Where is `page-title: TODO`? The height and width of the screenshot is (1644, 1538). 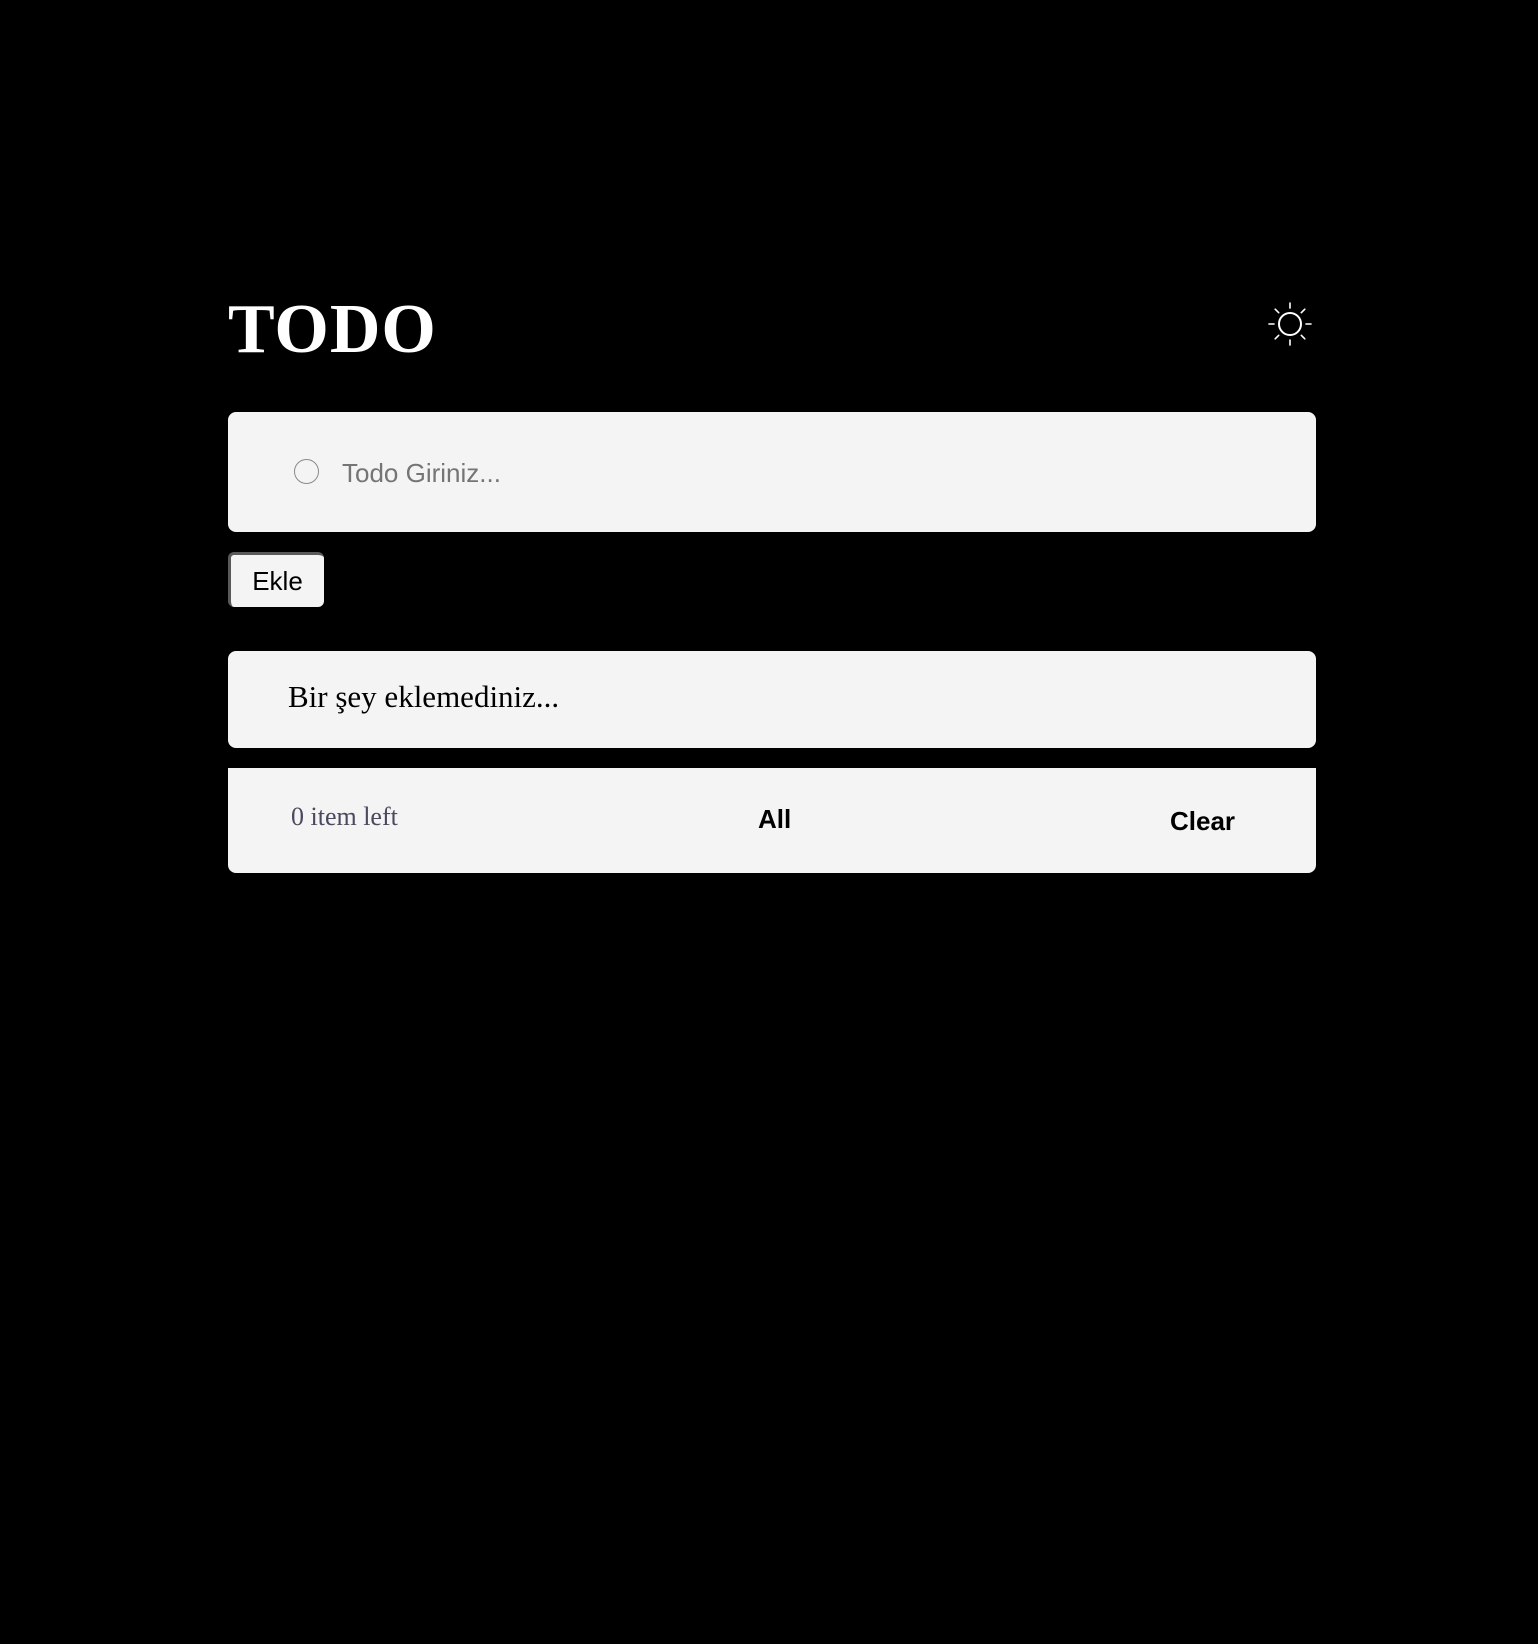 page-title: TODO is located at coordinates (332, 329).